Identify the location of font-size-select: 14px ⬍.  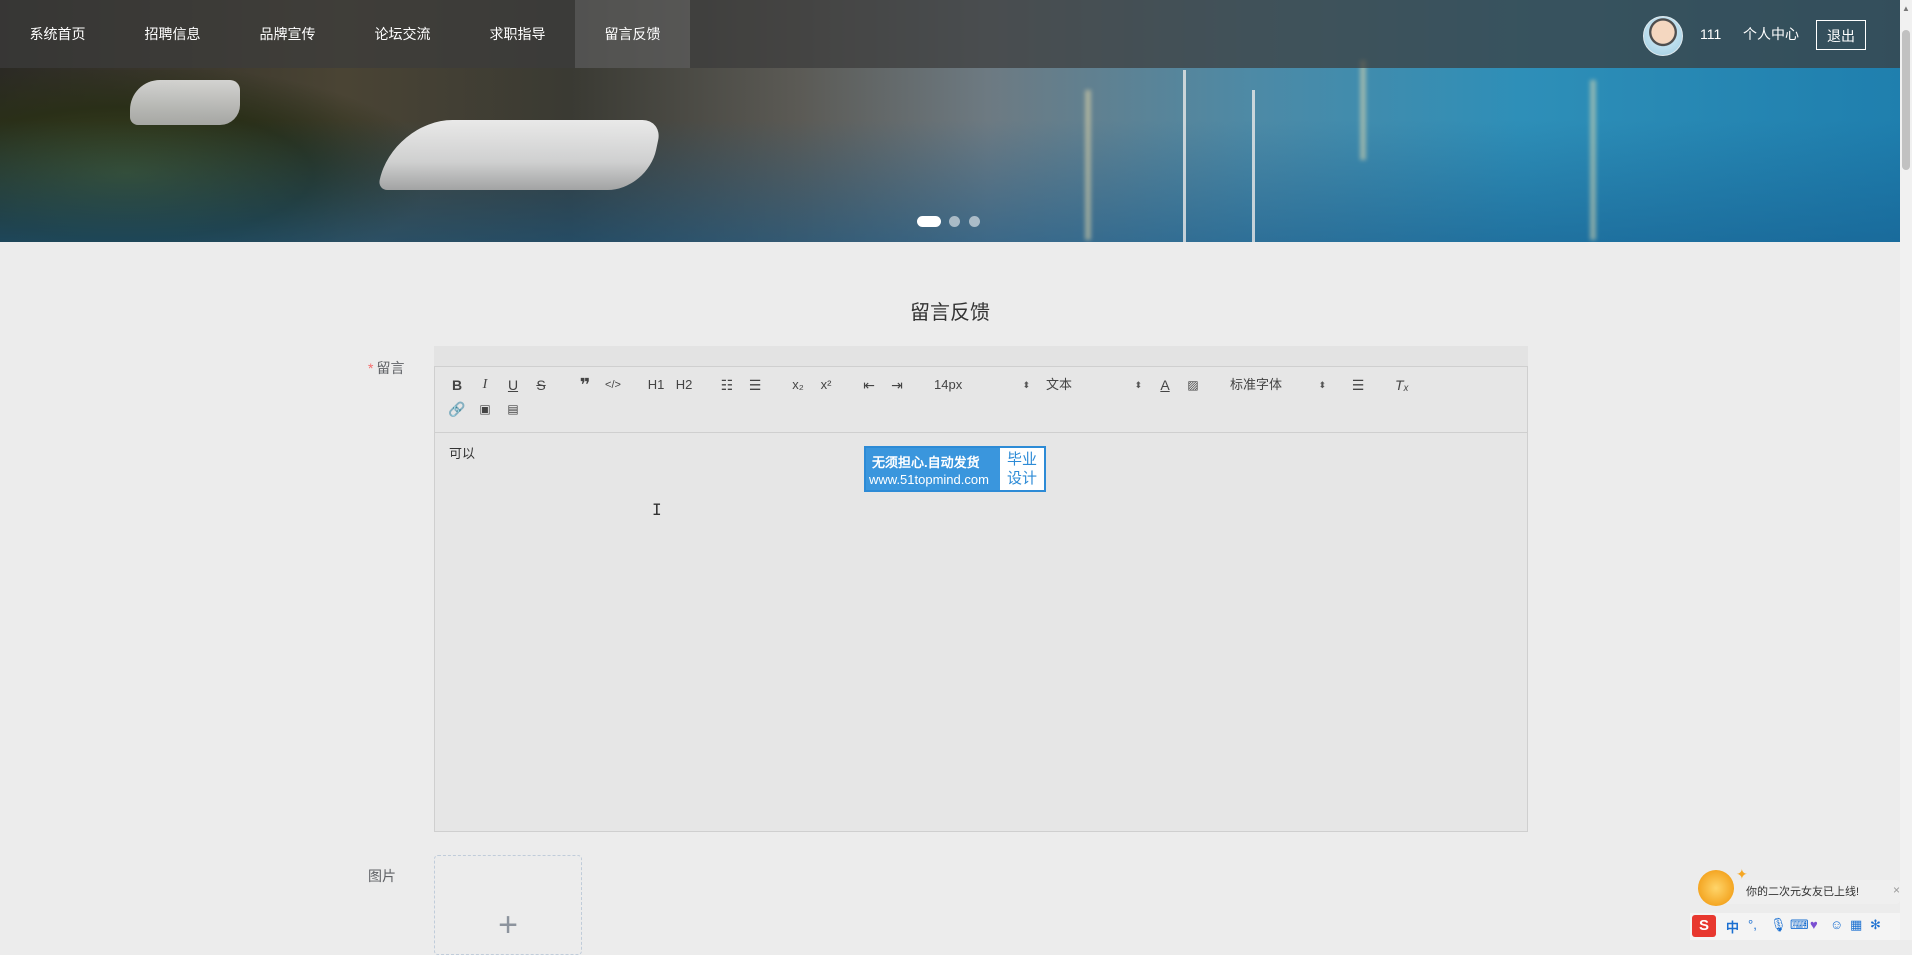
(982, 385).